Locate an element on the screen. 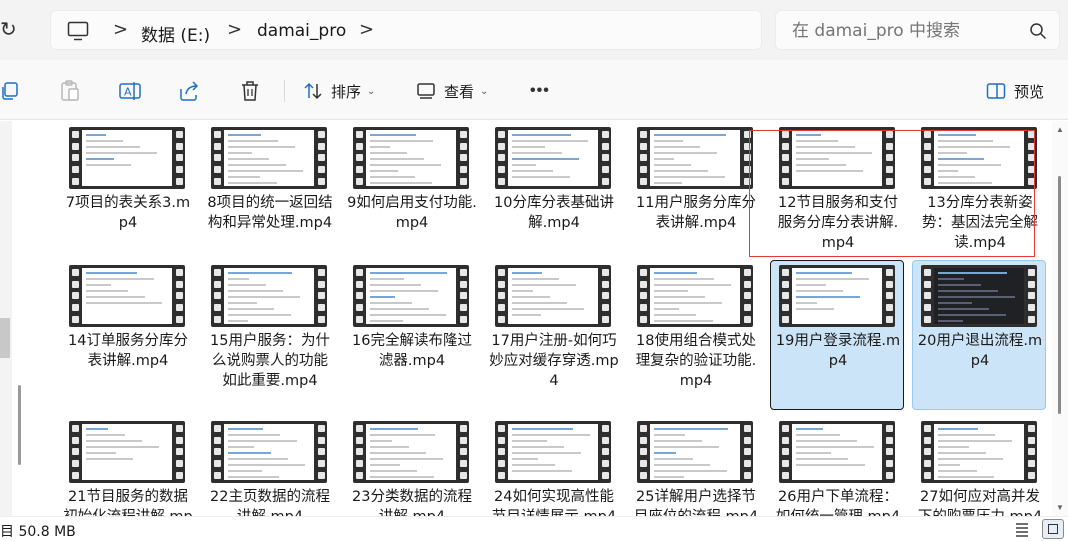 The image size is (1068, 541). sort-icon is located at coordinates (313, 91).